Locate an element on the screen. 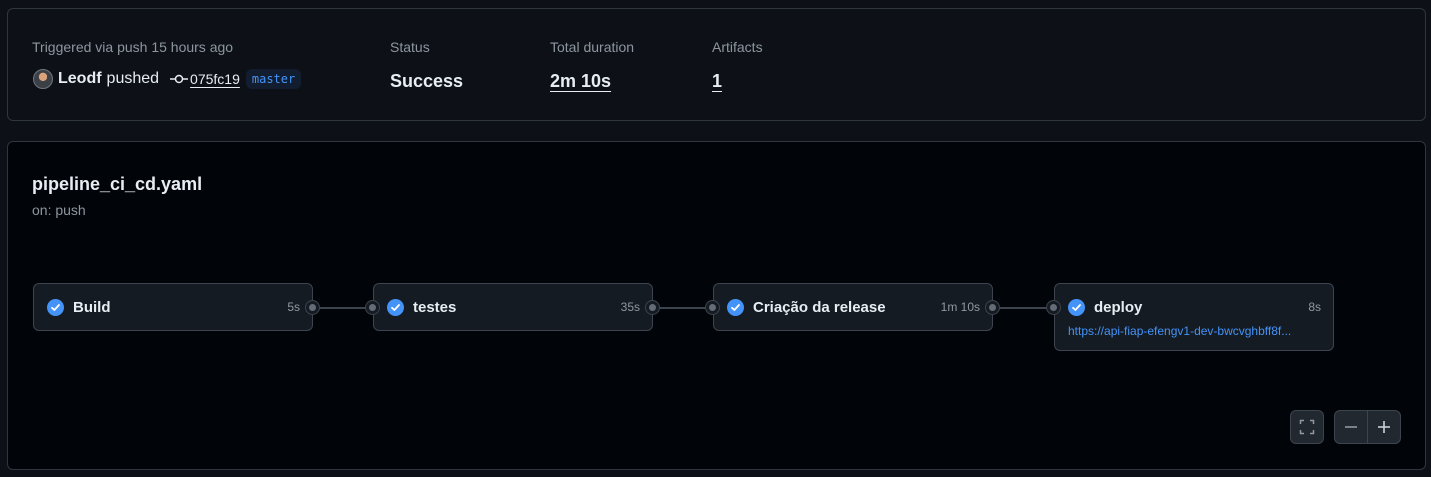 This screenshot has height=477, width=1431. status-info: Status Success is located at coordinates (426, 65).